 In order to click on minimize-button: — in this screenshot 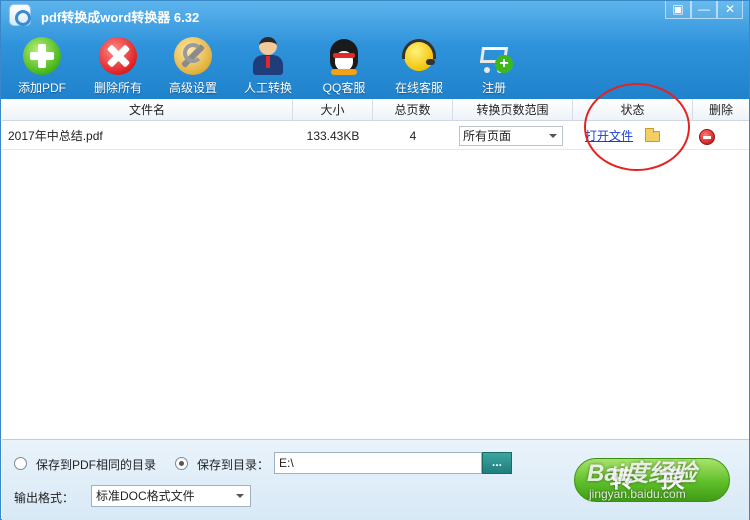, I will do `click(704, 10)`.